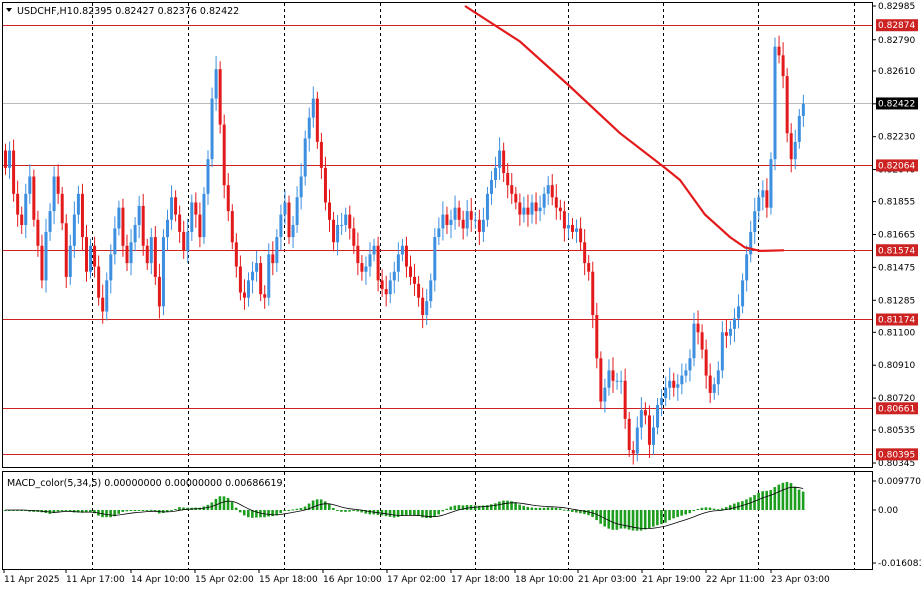 This screenshot has height=590, width=921. Describe the element at coordinates (32, 580) in the screenshot. I see `time-tick-label: 11 Apr 2025` at that location.